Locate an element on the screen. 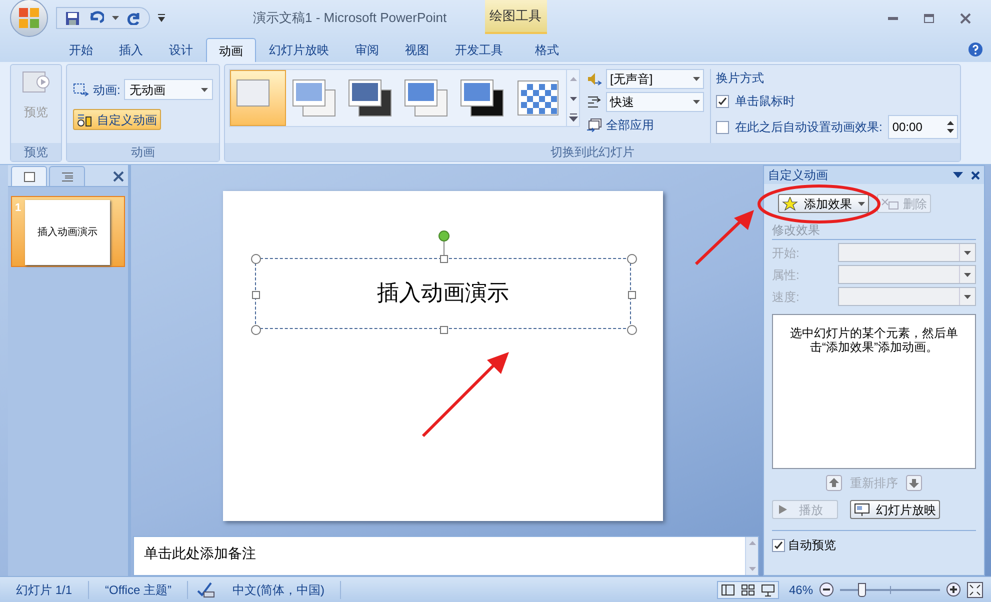 This screenshot has width=991, height=602. context-tab-group: 绘图工具 is located at coordinates (515, 17).